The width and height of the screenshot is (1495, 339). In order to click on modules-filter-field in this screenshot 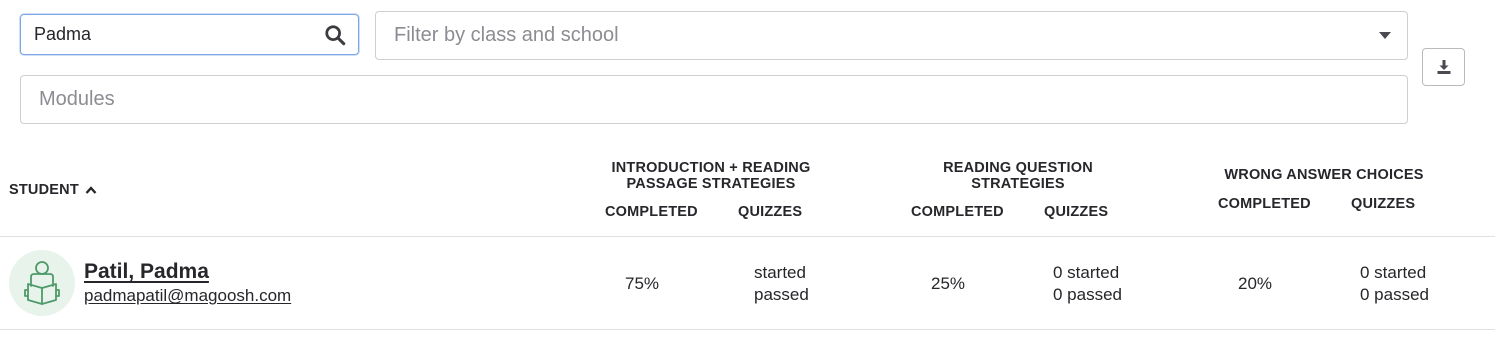, I will do `click(714, 99)`.